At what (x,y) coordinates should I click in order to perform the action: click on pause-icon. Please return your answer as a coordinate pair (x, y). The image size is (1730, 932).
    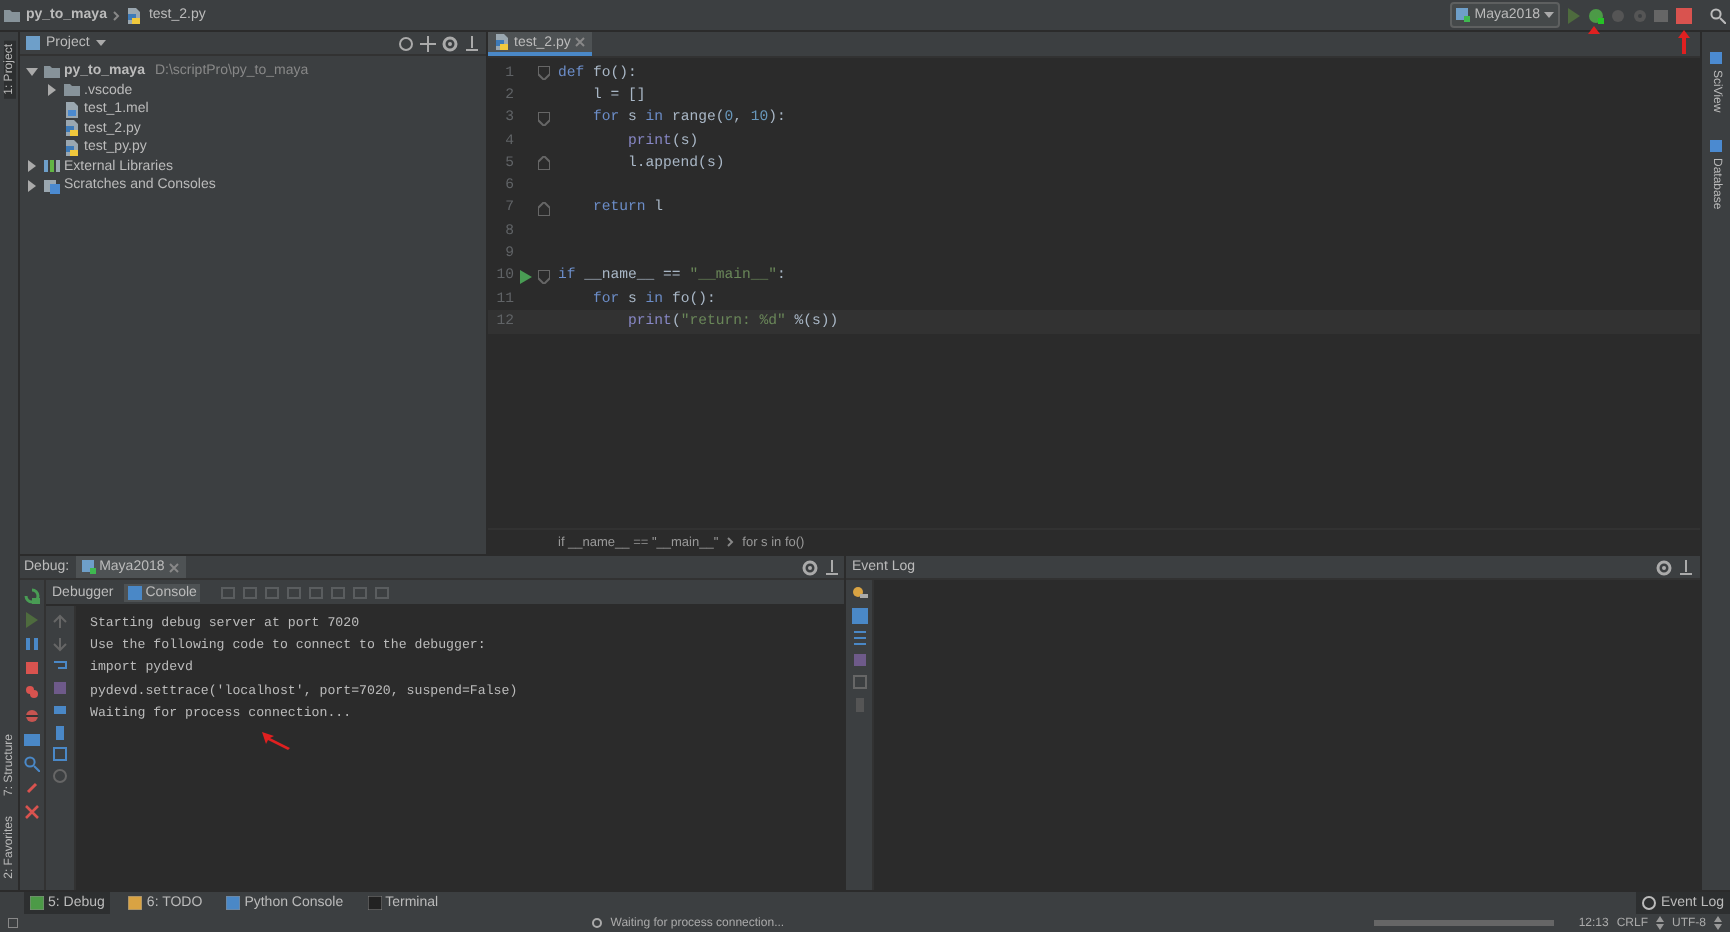
    Looking at the image, I should click on (32, 644).